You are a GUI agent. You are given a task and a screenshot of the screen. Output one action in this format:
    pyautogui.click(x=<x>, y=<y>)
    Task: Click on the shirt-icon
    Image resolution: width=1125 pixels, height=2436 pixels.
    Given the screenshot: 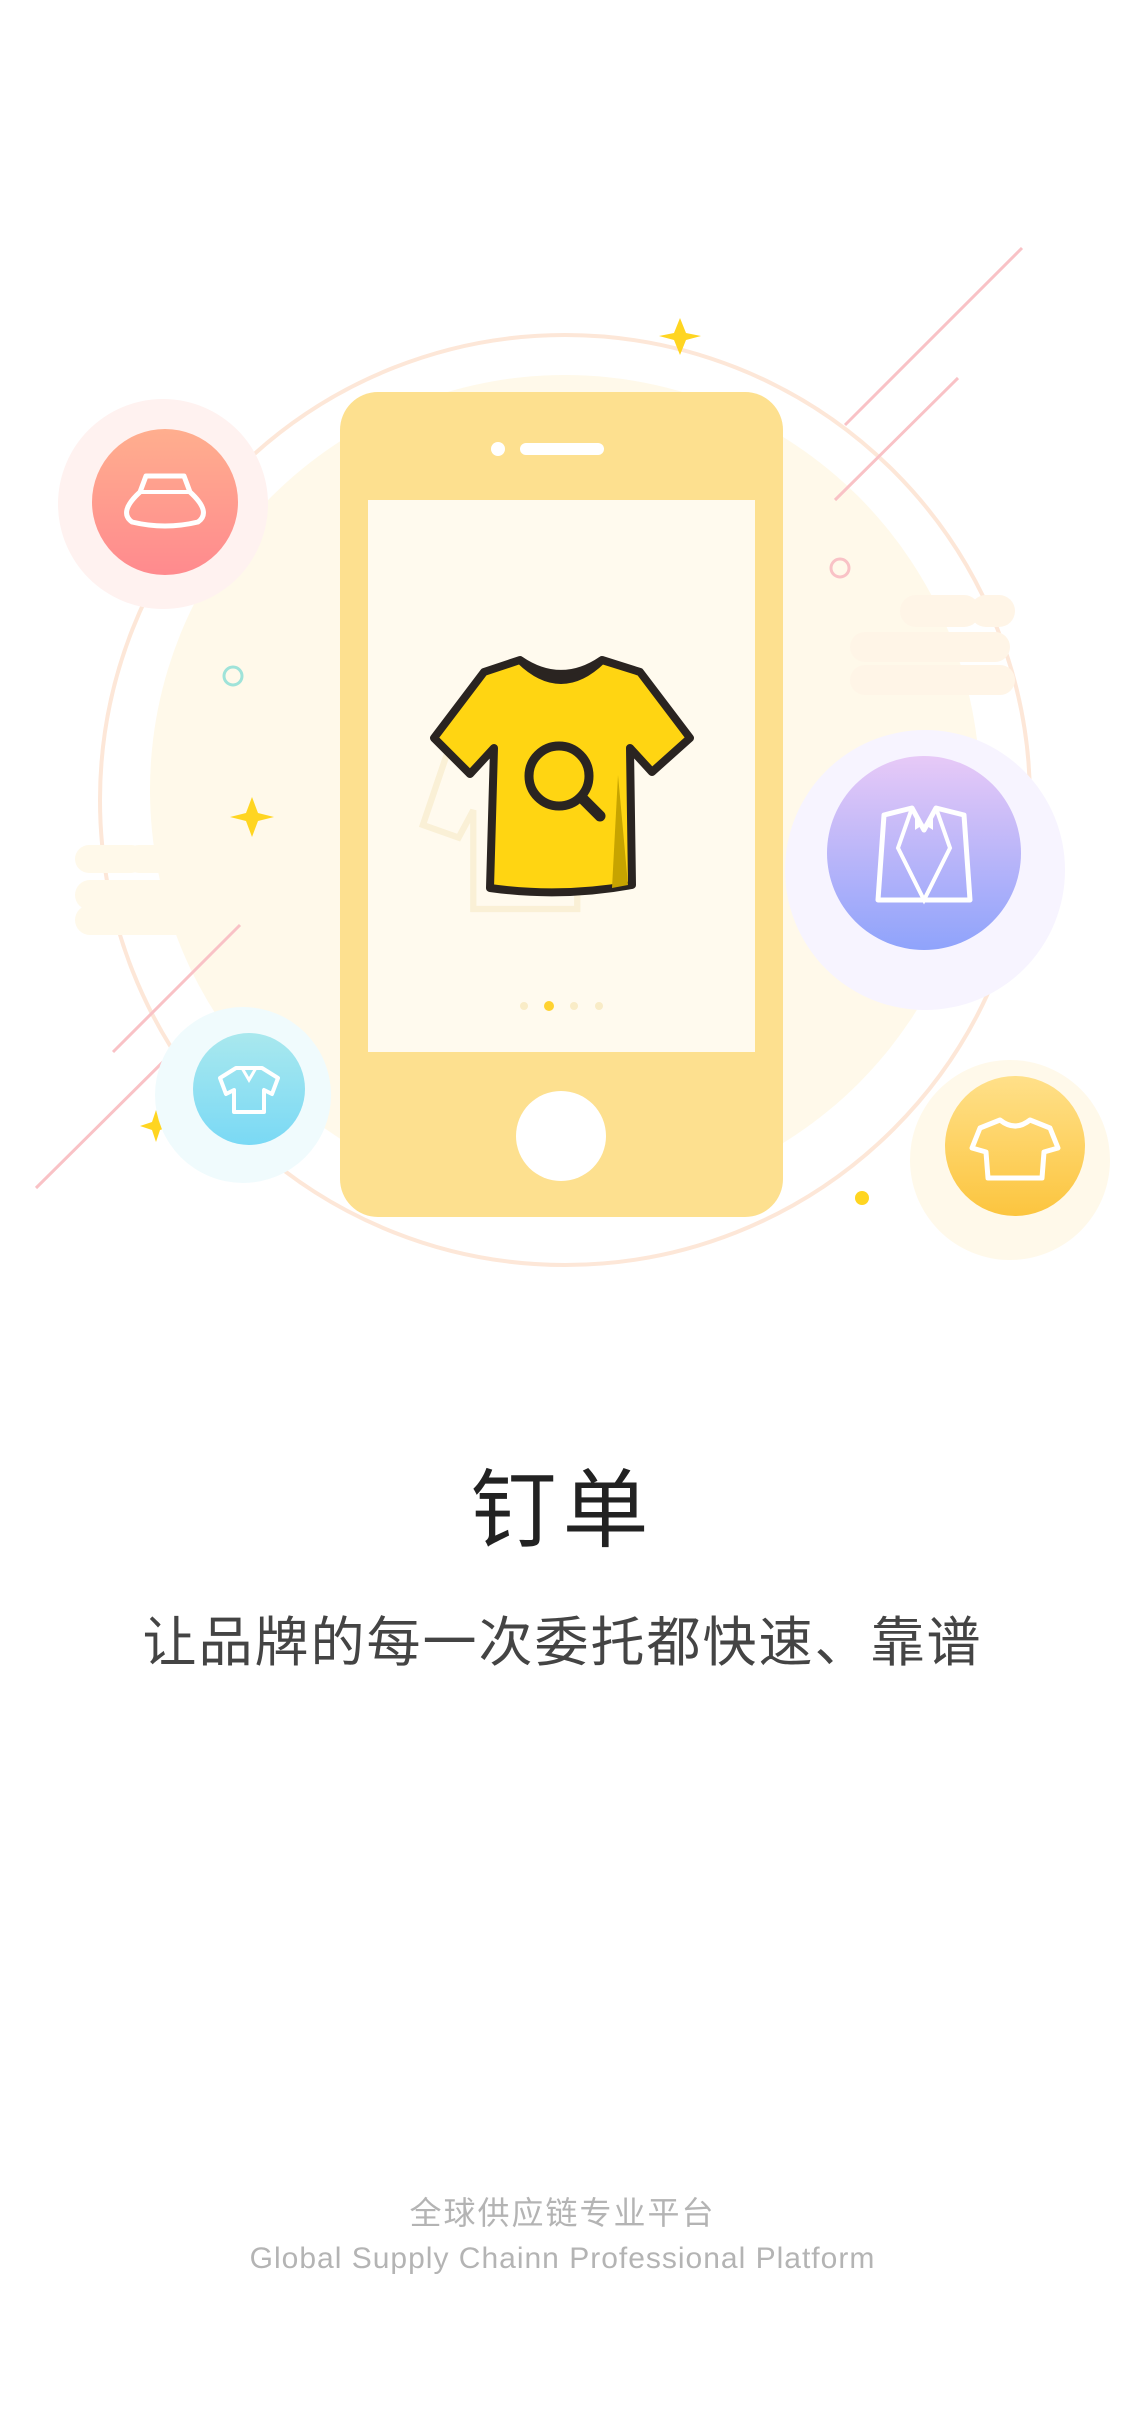 What is the action you would take?
    pyautogui.click(x=243, y=1095)
    